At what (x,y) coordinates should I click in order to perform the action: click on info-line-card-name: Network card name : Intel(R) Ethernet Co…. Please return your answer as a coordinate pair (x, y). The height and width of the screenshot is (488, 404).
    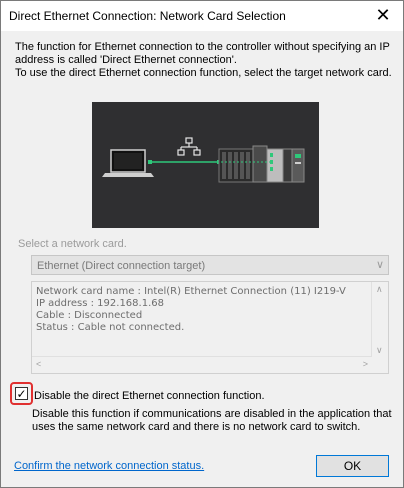
    Looking at the image, I should click on (191, 291).